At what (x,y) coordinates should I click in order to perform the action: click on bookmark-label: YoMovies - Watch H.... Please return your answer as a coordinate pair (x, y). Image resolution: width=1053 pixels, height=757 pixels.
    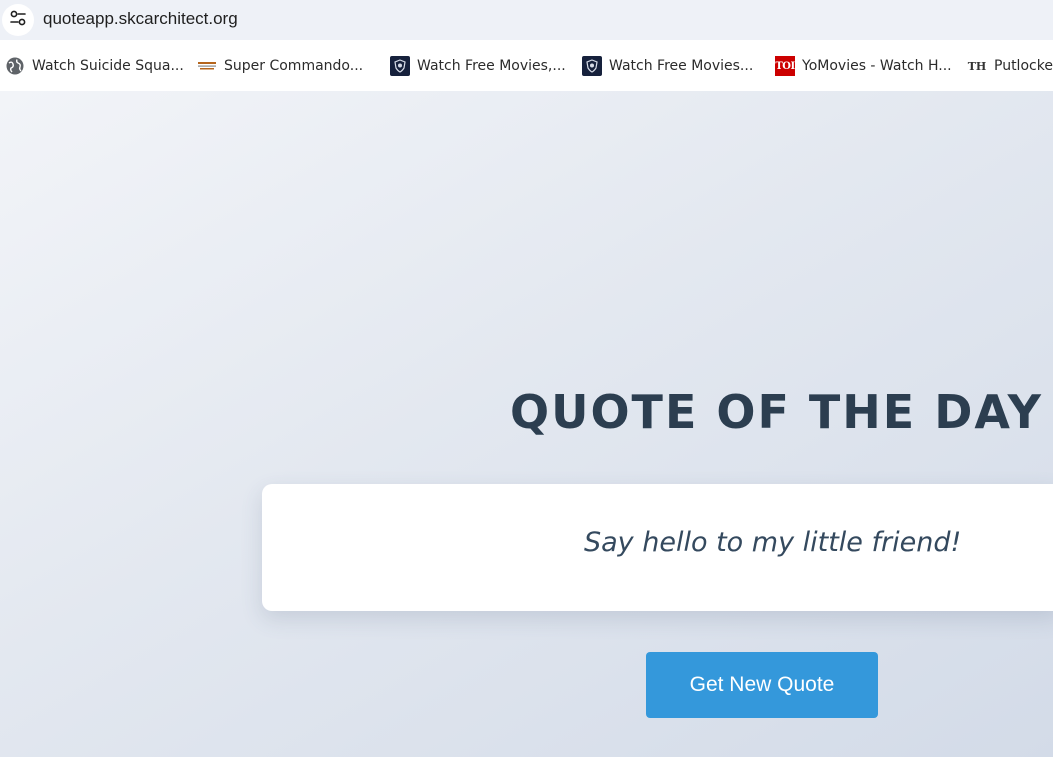
    Looking at the image, I should click on (877, 66).